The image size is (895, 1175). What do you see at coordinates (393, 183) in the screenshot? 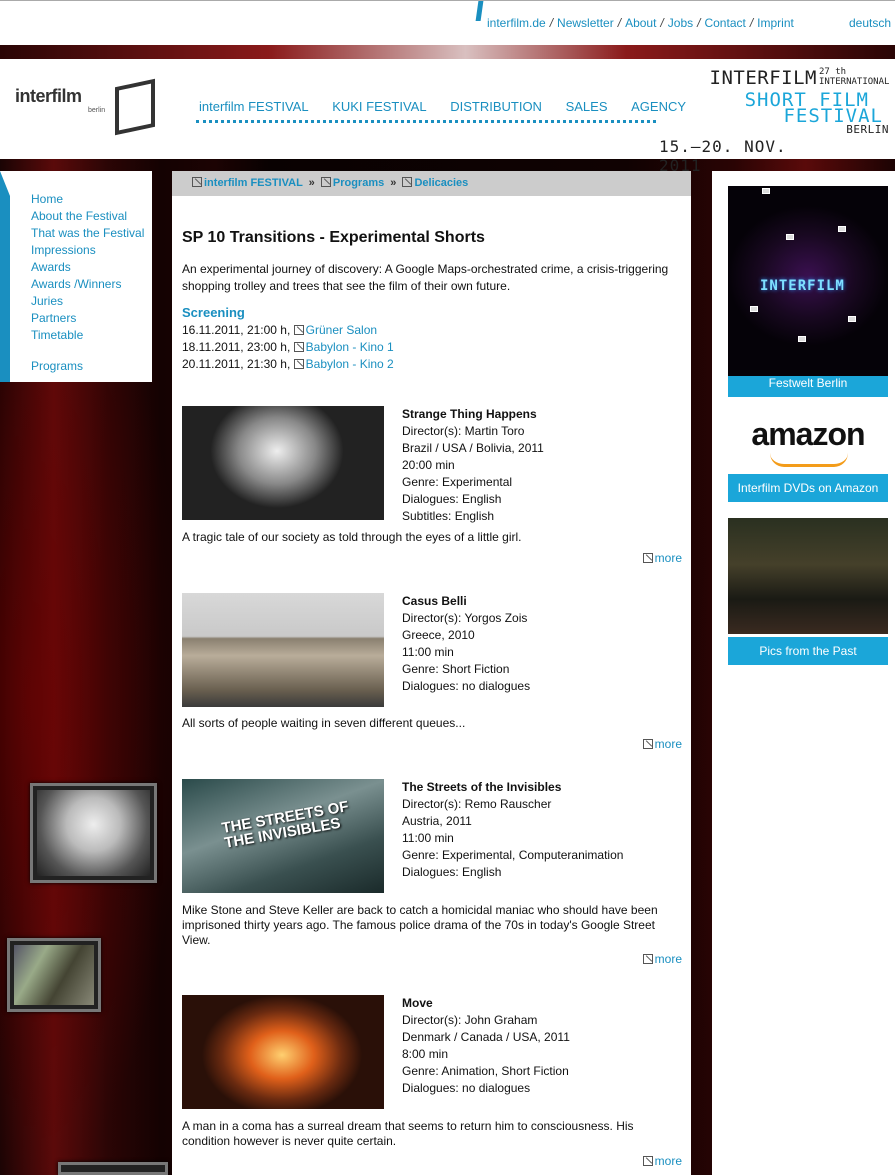
I see `breadcrumb-sep: »` at bounding box center [393, 183].